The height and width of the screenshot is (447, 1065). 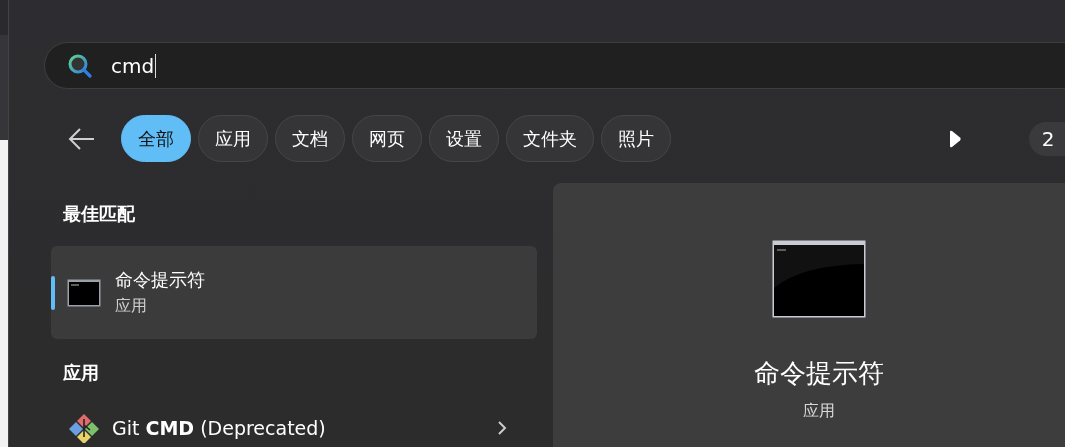 I want to click on section-heading: 最佳匹配, so click(x=99, y=214).